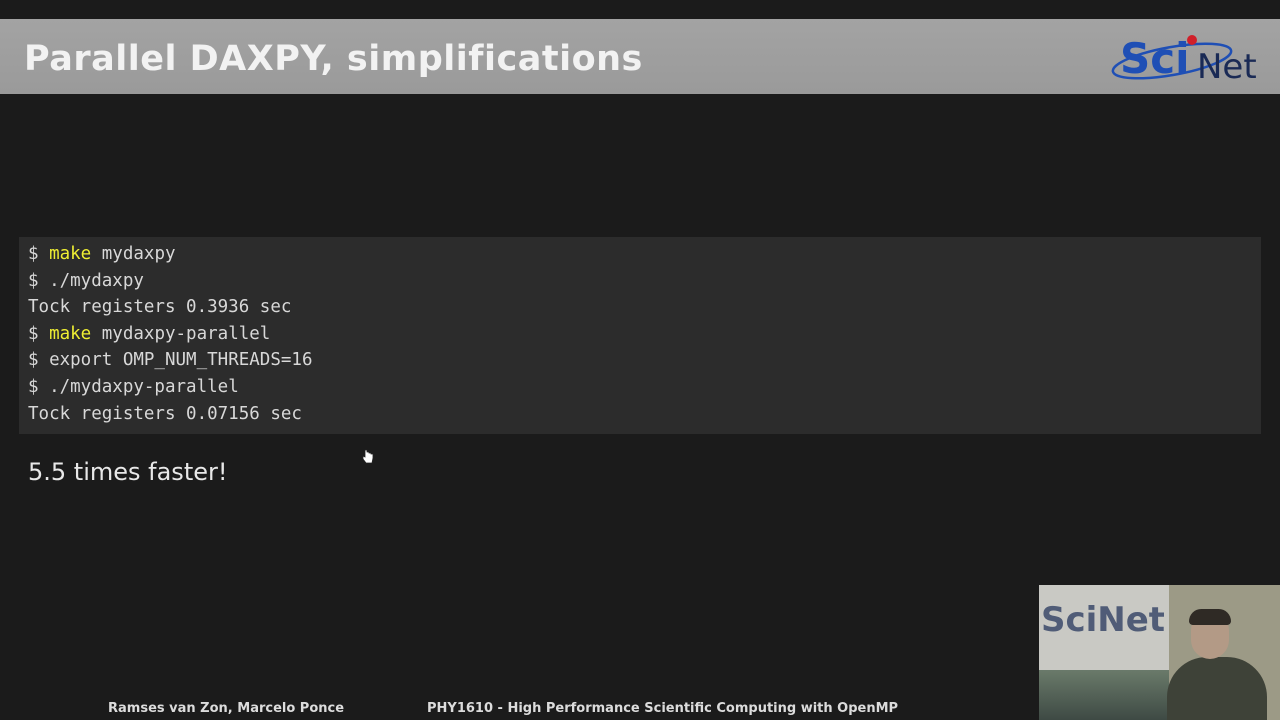  What do you see at coordinates (128, 472) in the screenshot?
I see `speedup-note: 5.5 times faster!` at bounding box center [128, 472].